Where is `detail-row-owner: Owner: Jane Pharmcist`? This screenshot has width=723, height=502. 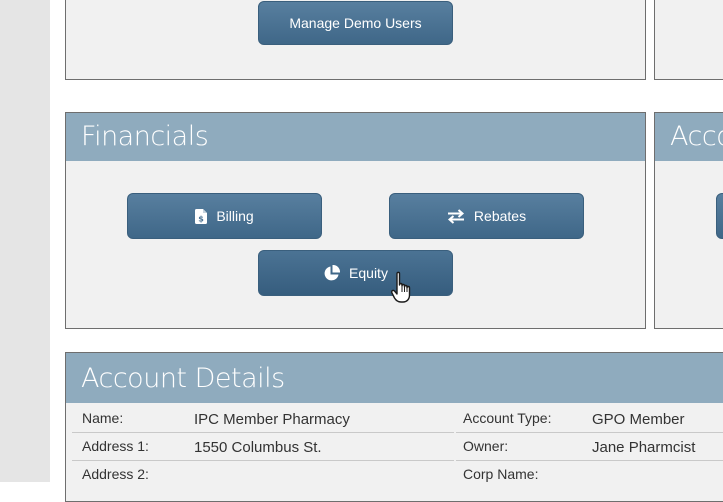
detail-row-owner: Owner: Jane Pharmcist is located at coordinates (589, 447).